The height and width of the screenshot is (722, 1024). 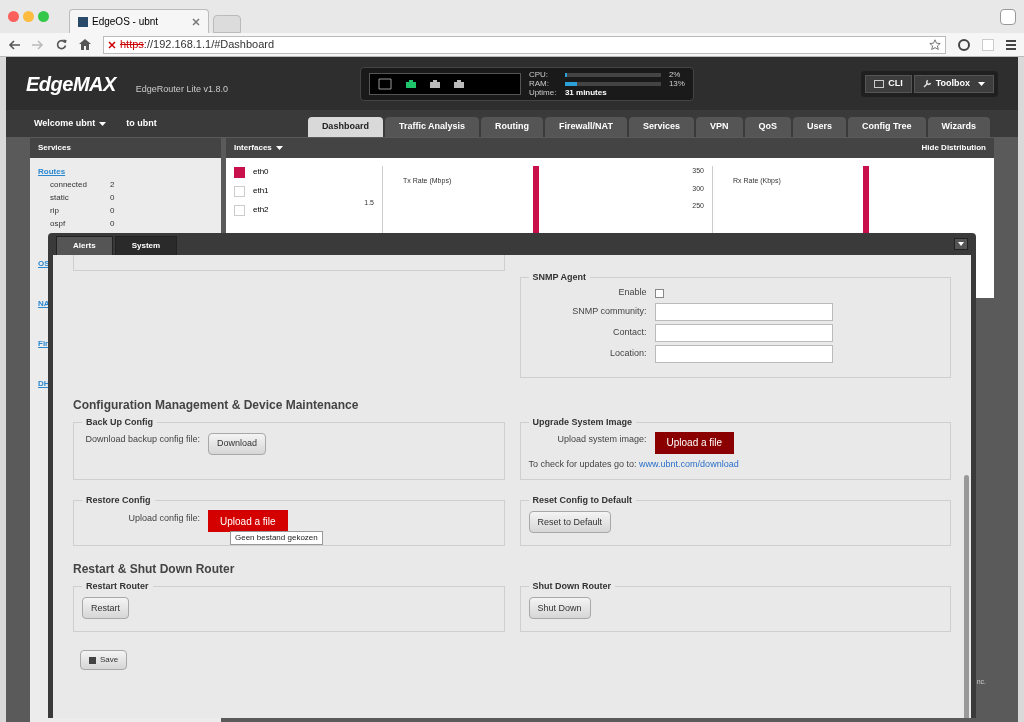 I want to click on route-type: connected, so click(x=69, y=184).